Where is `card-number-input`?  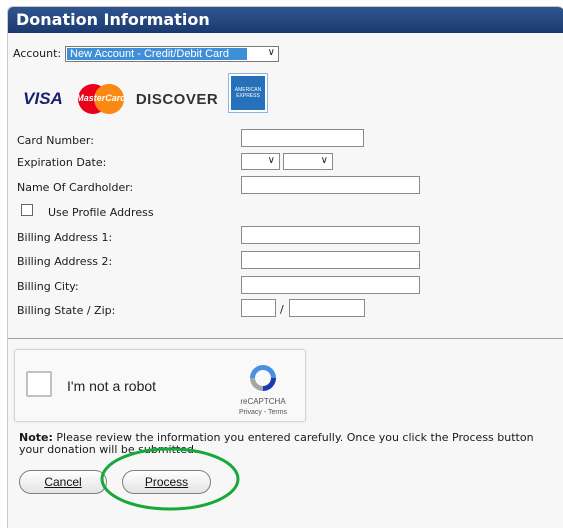 card-number-input is located at coordinates (302, 138).